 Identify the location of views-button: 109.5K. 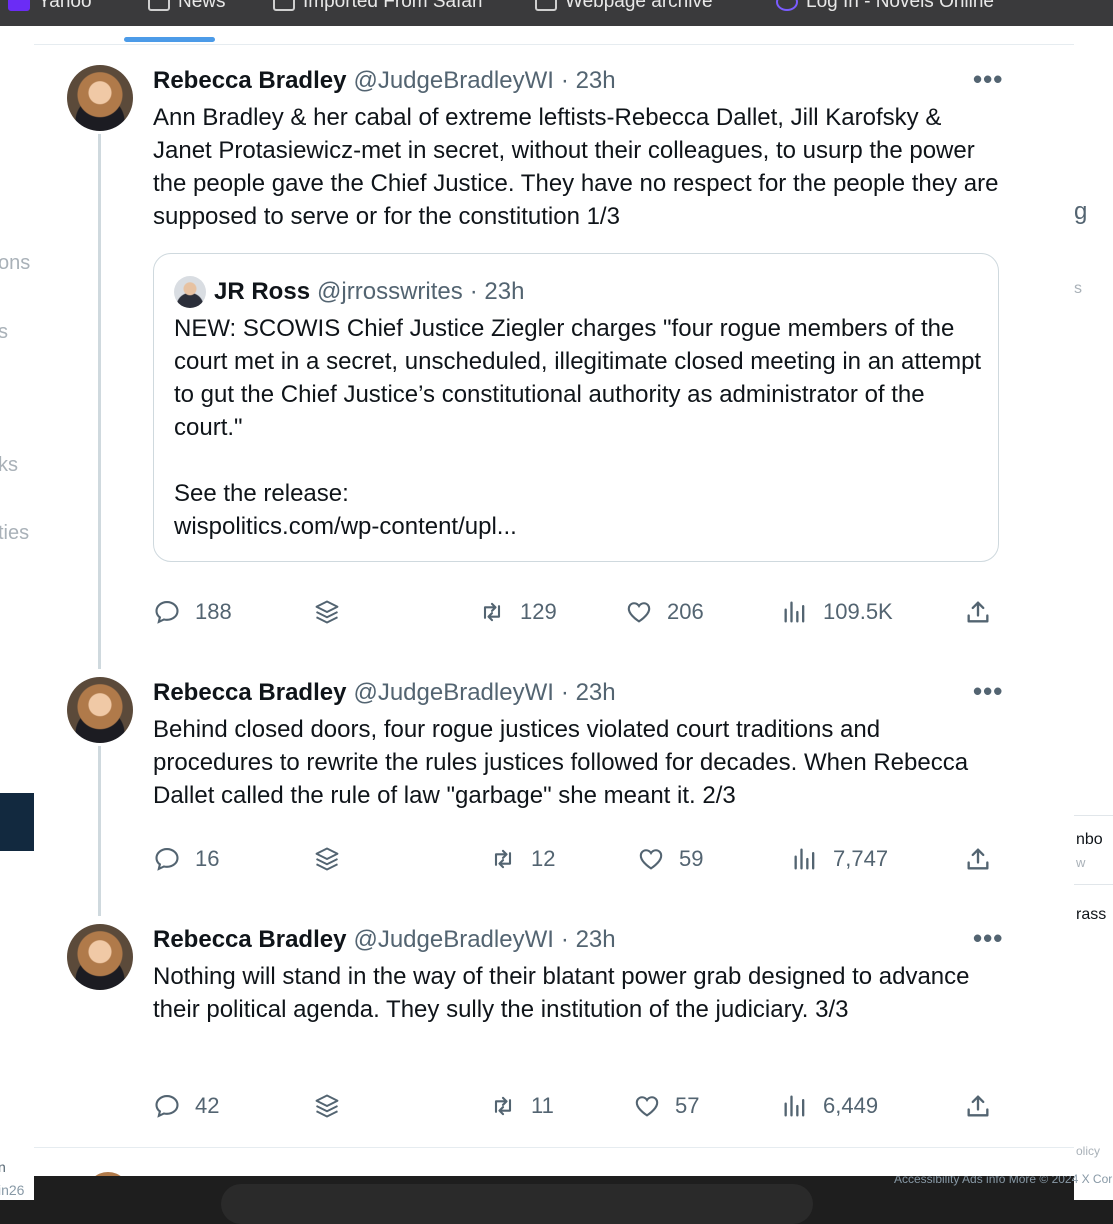
(837, 612).